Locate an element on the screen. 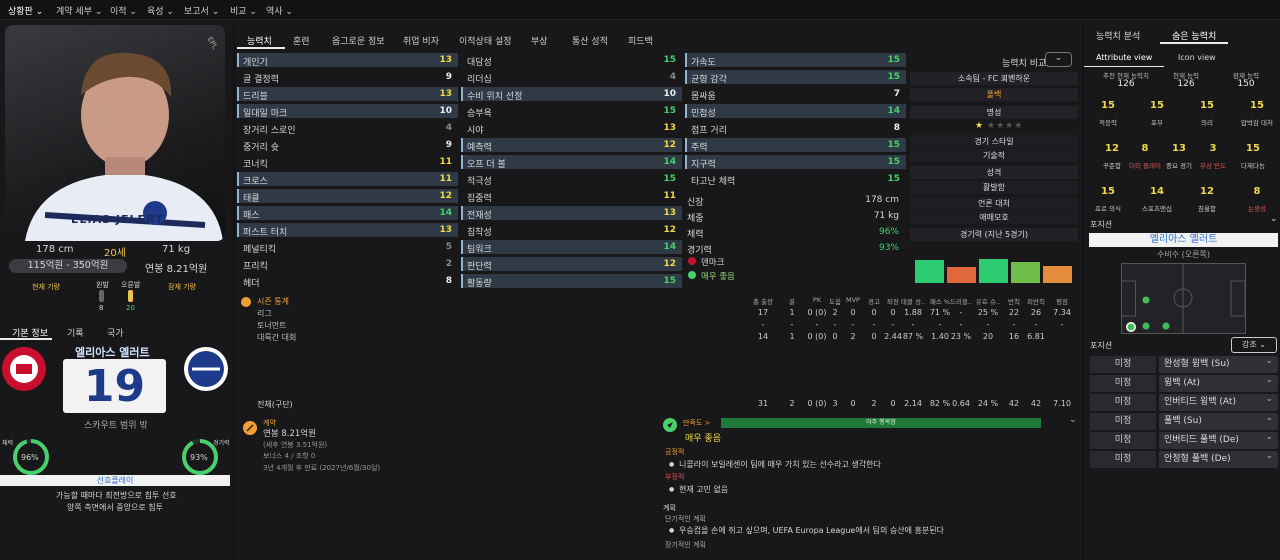 This screenshot has height=560, width=1280. attribute-view-toggle: Attribute view is located at coordinates (1124, 57).